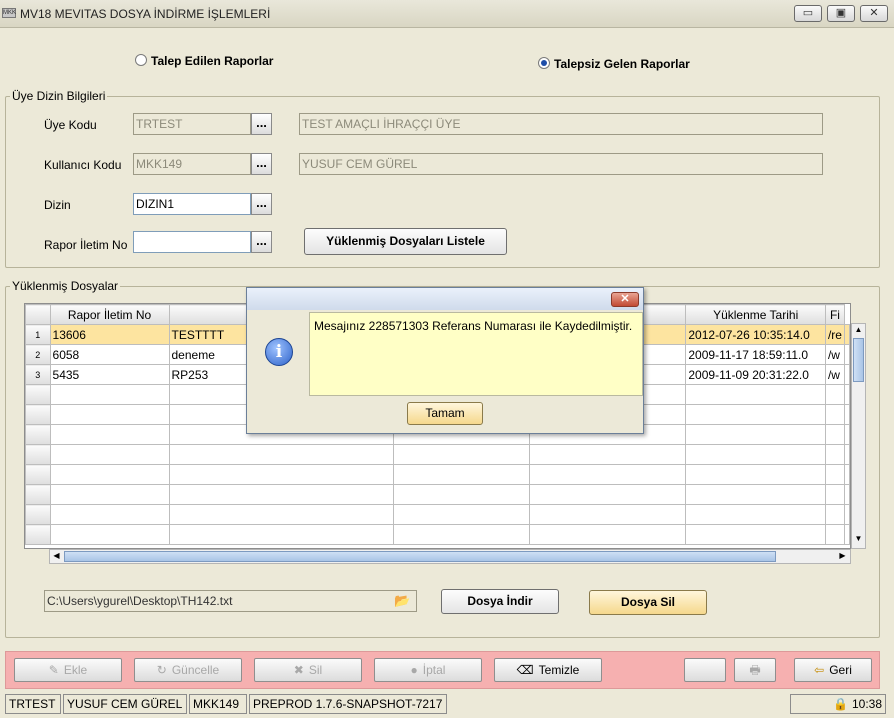 This screenshot has height=718, width=894. What do you see at coordinates (755, 314) in the screenshot?
I see `column-header-upload-date: Yüklenme Tarihi` at bounding box center [755, 314].